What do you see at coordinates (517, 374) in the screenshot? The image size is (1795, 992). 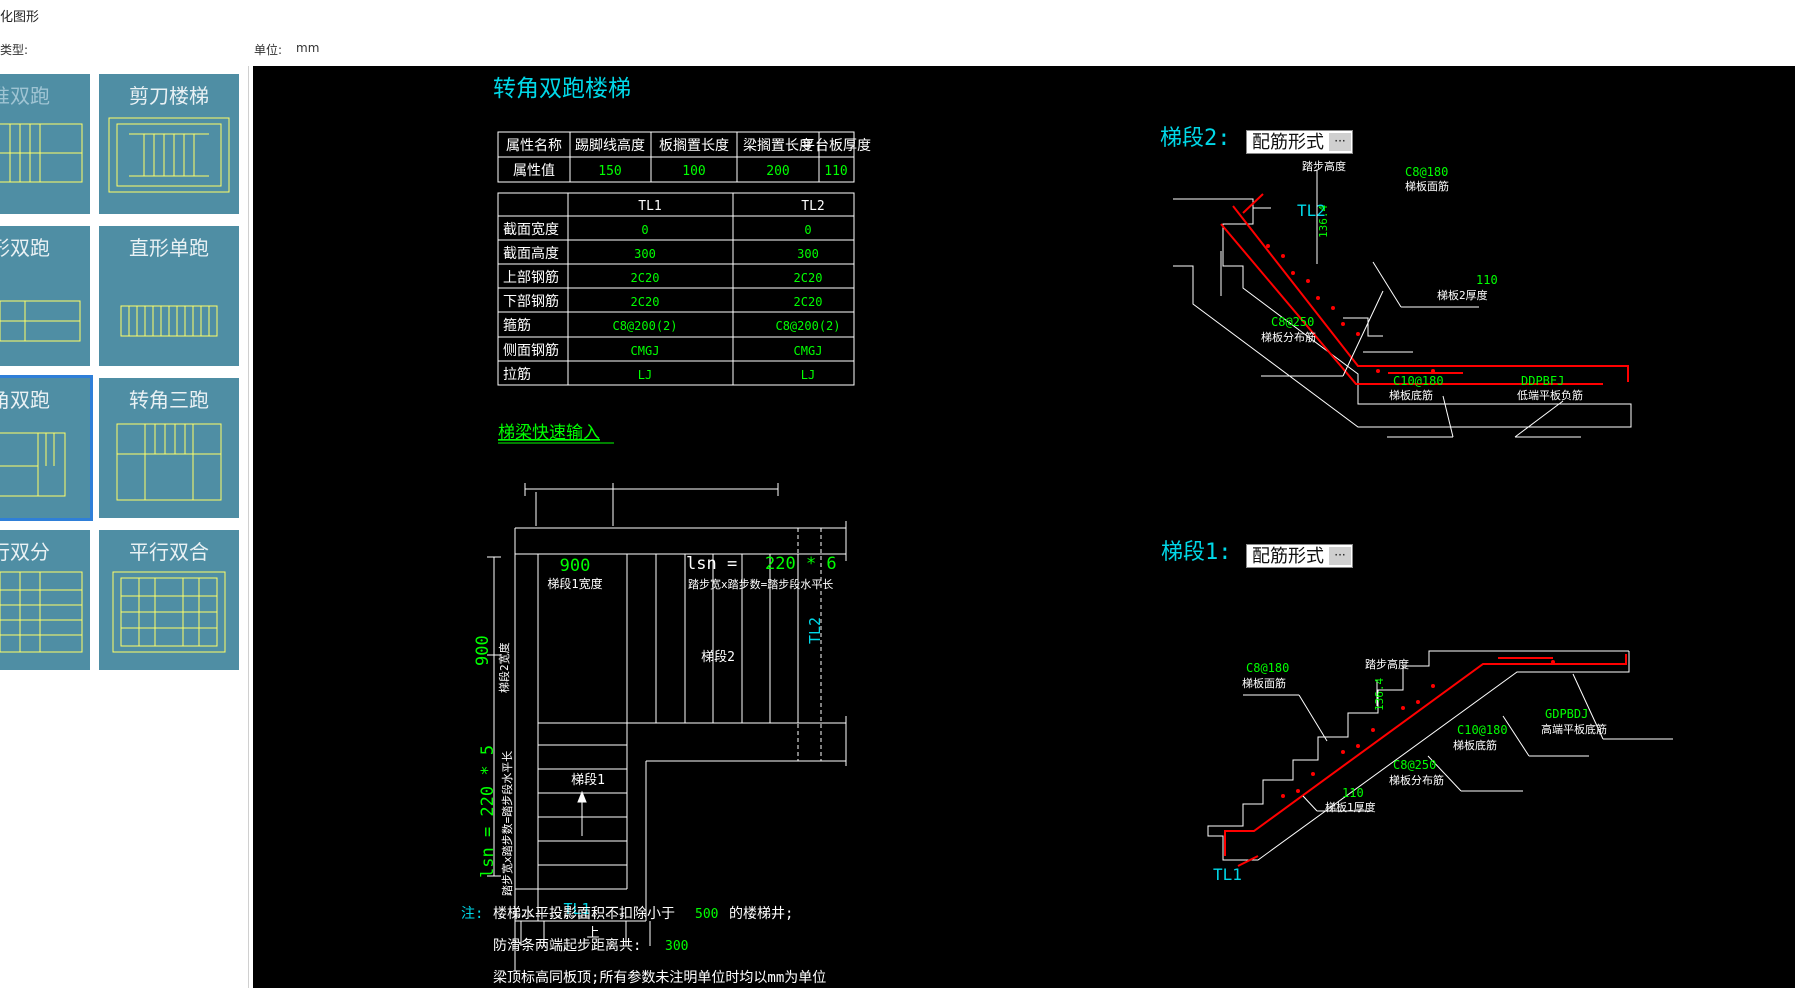 I see `beam-row-label: 拉筋` at bounding box center [517, 374].